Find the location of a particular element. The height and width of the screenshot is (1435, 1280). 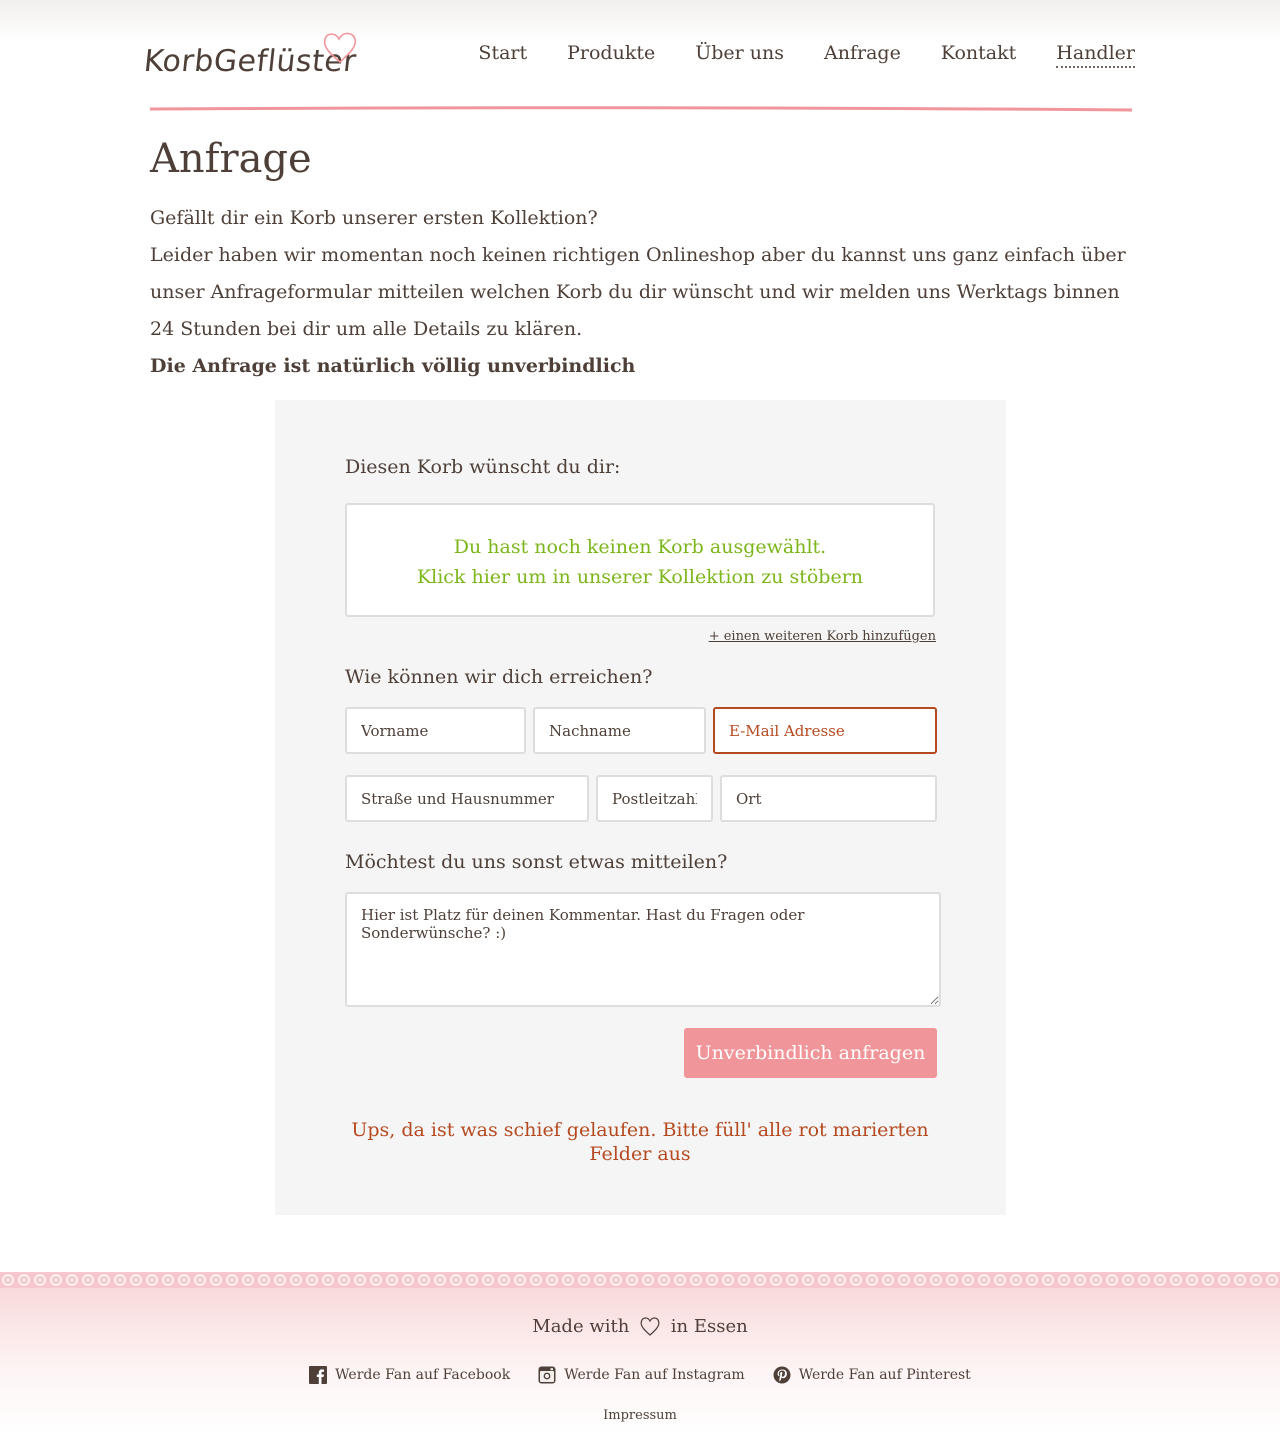

basket-empty-message: Du hast noch keinen Korb ausgewählt. is located at coordinates (640, 547).